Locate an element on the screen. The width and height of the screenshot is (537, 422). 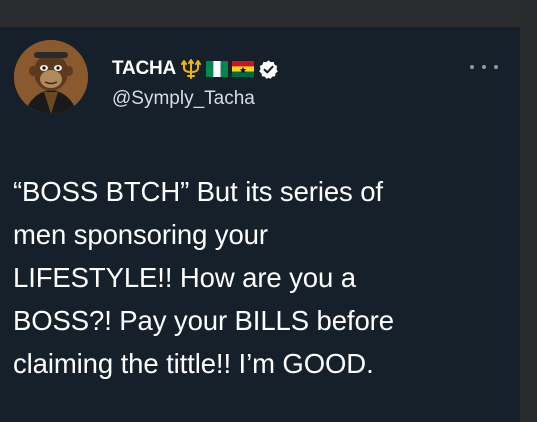
avatar is located at coordinates (51, 77).